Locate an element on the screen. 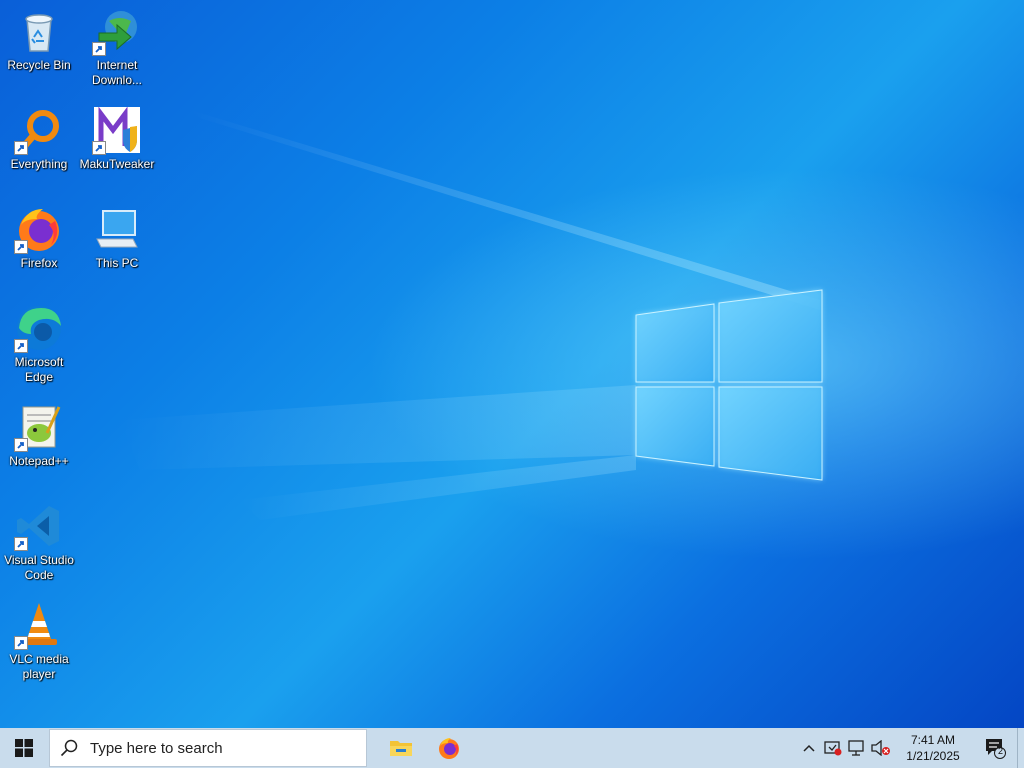 This screenshot has height=768, width=1024. taskbar-firefox-button is located at coordinates (449, 748).